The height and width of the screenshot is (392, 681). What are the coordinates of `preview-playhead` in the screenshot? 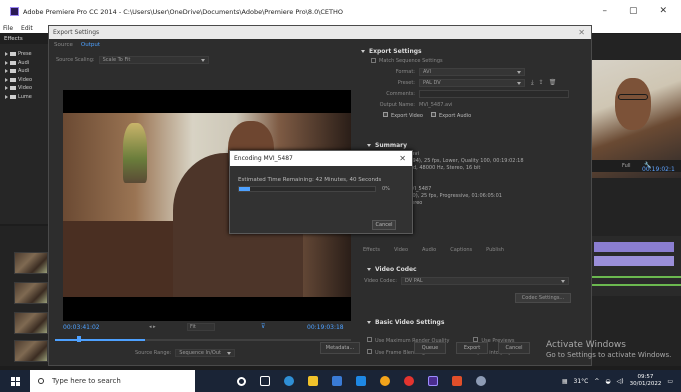 It's located at (79, 339).